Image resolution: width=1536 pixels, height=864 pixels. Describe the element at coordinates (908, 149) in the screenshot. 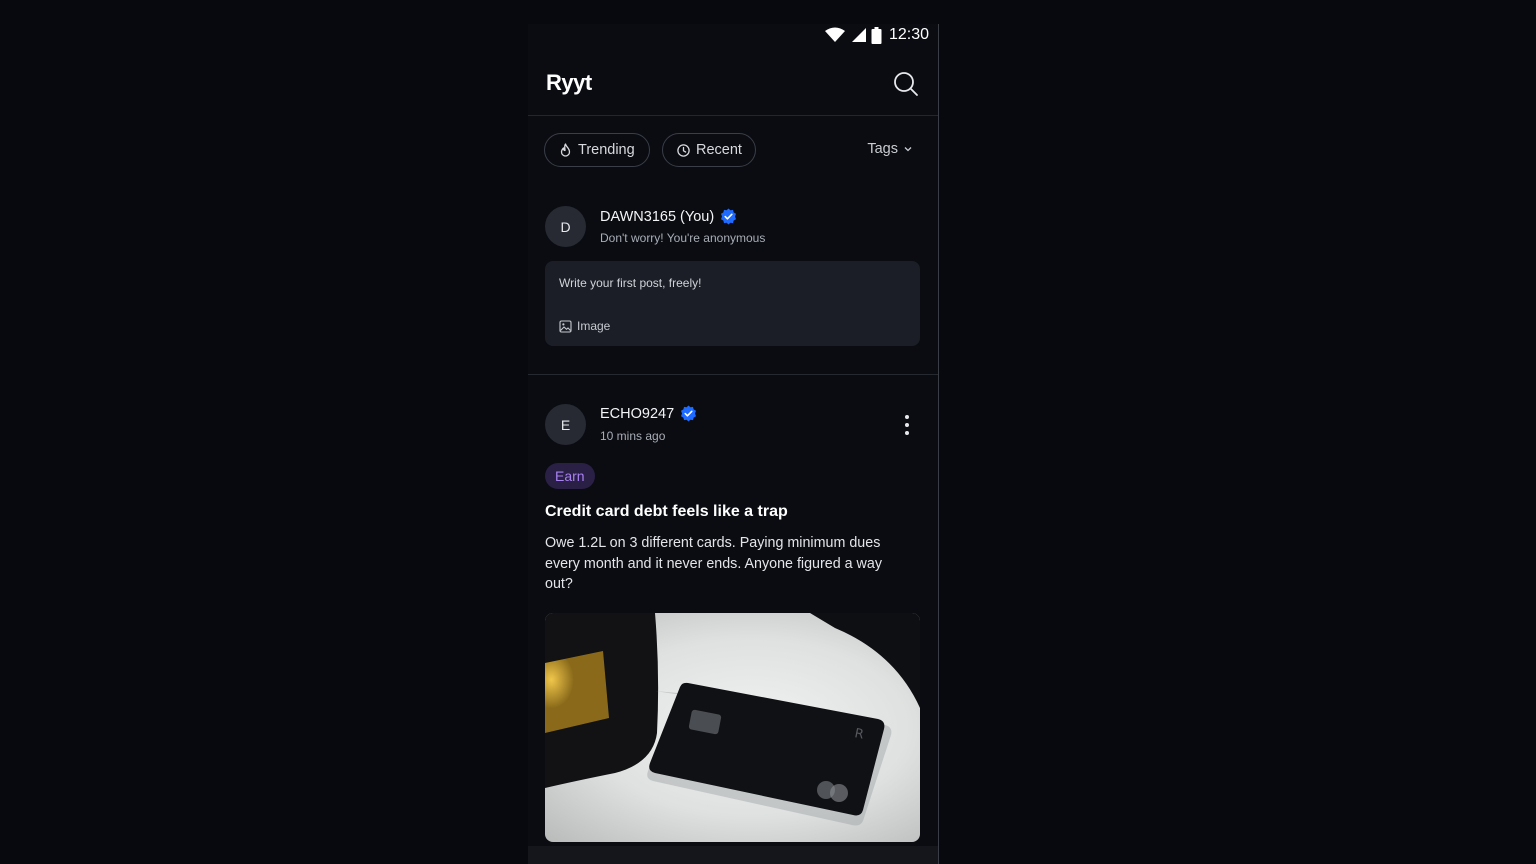

I see `chevron-down-icon` at that location.